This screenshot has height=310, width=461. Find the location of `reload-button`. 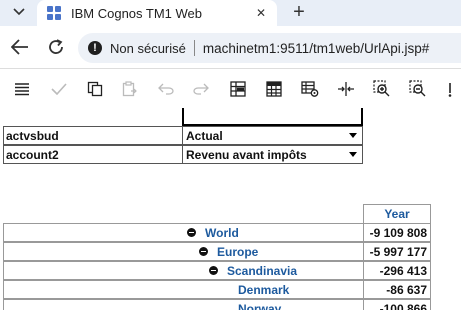

reload-button is located at coordinates (56, 47).